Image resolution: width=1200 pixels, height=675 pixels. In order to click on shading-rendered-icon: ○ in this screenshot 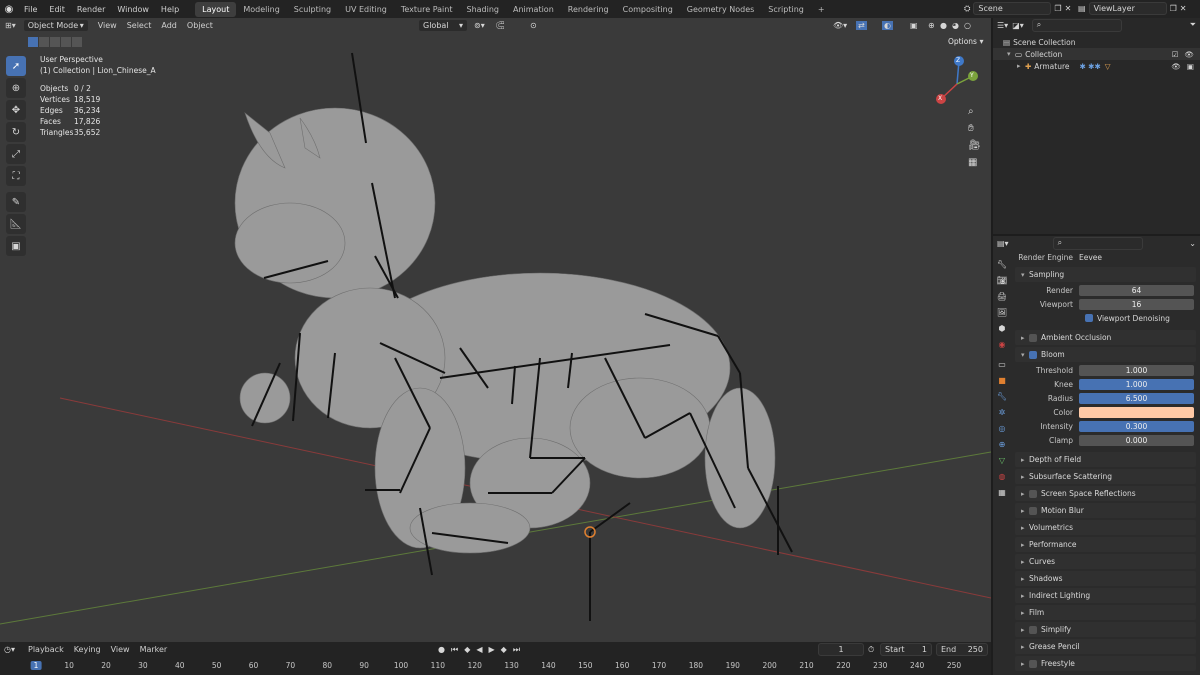, I will do `click(967, 25)`.